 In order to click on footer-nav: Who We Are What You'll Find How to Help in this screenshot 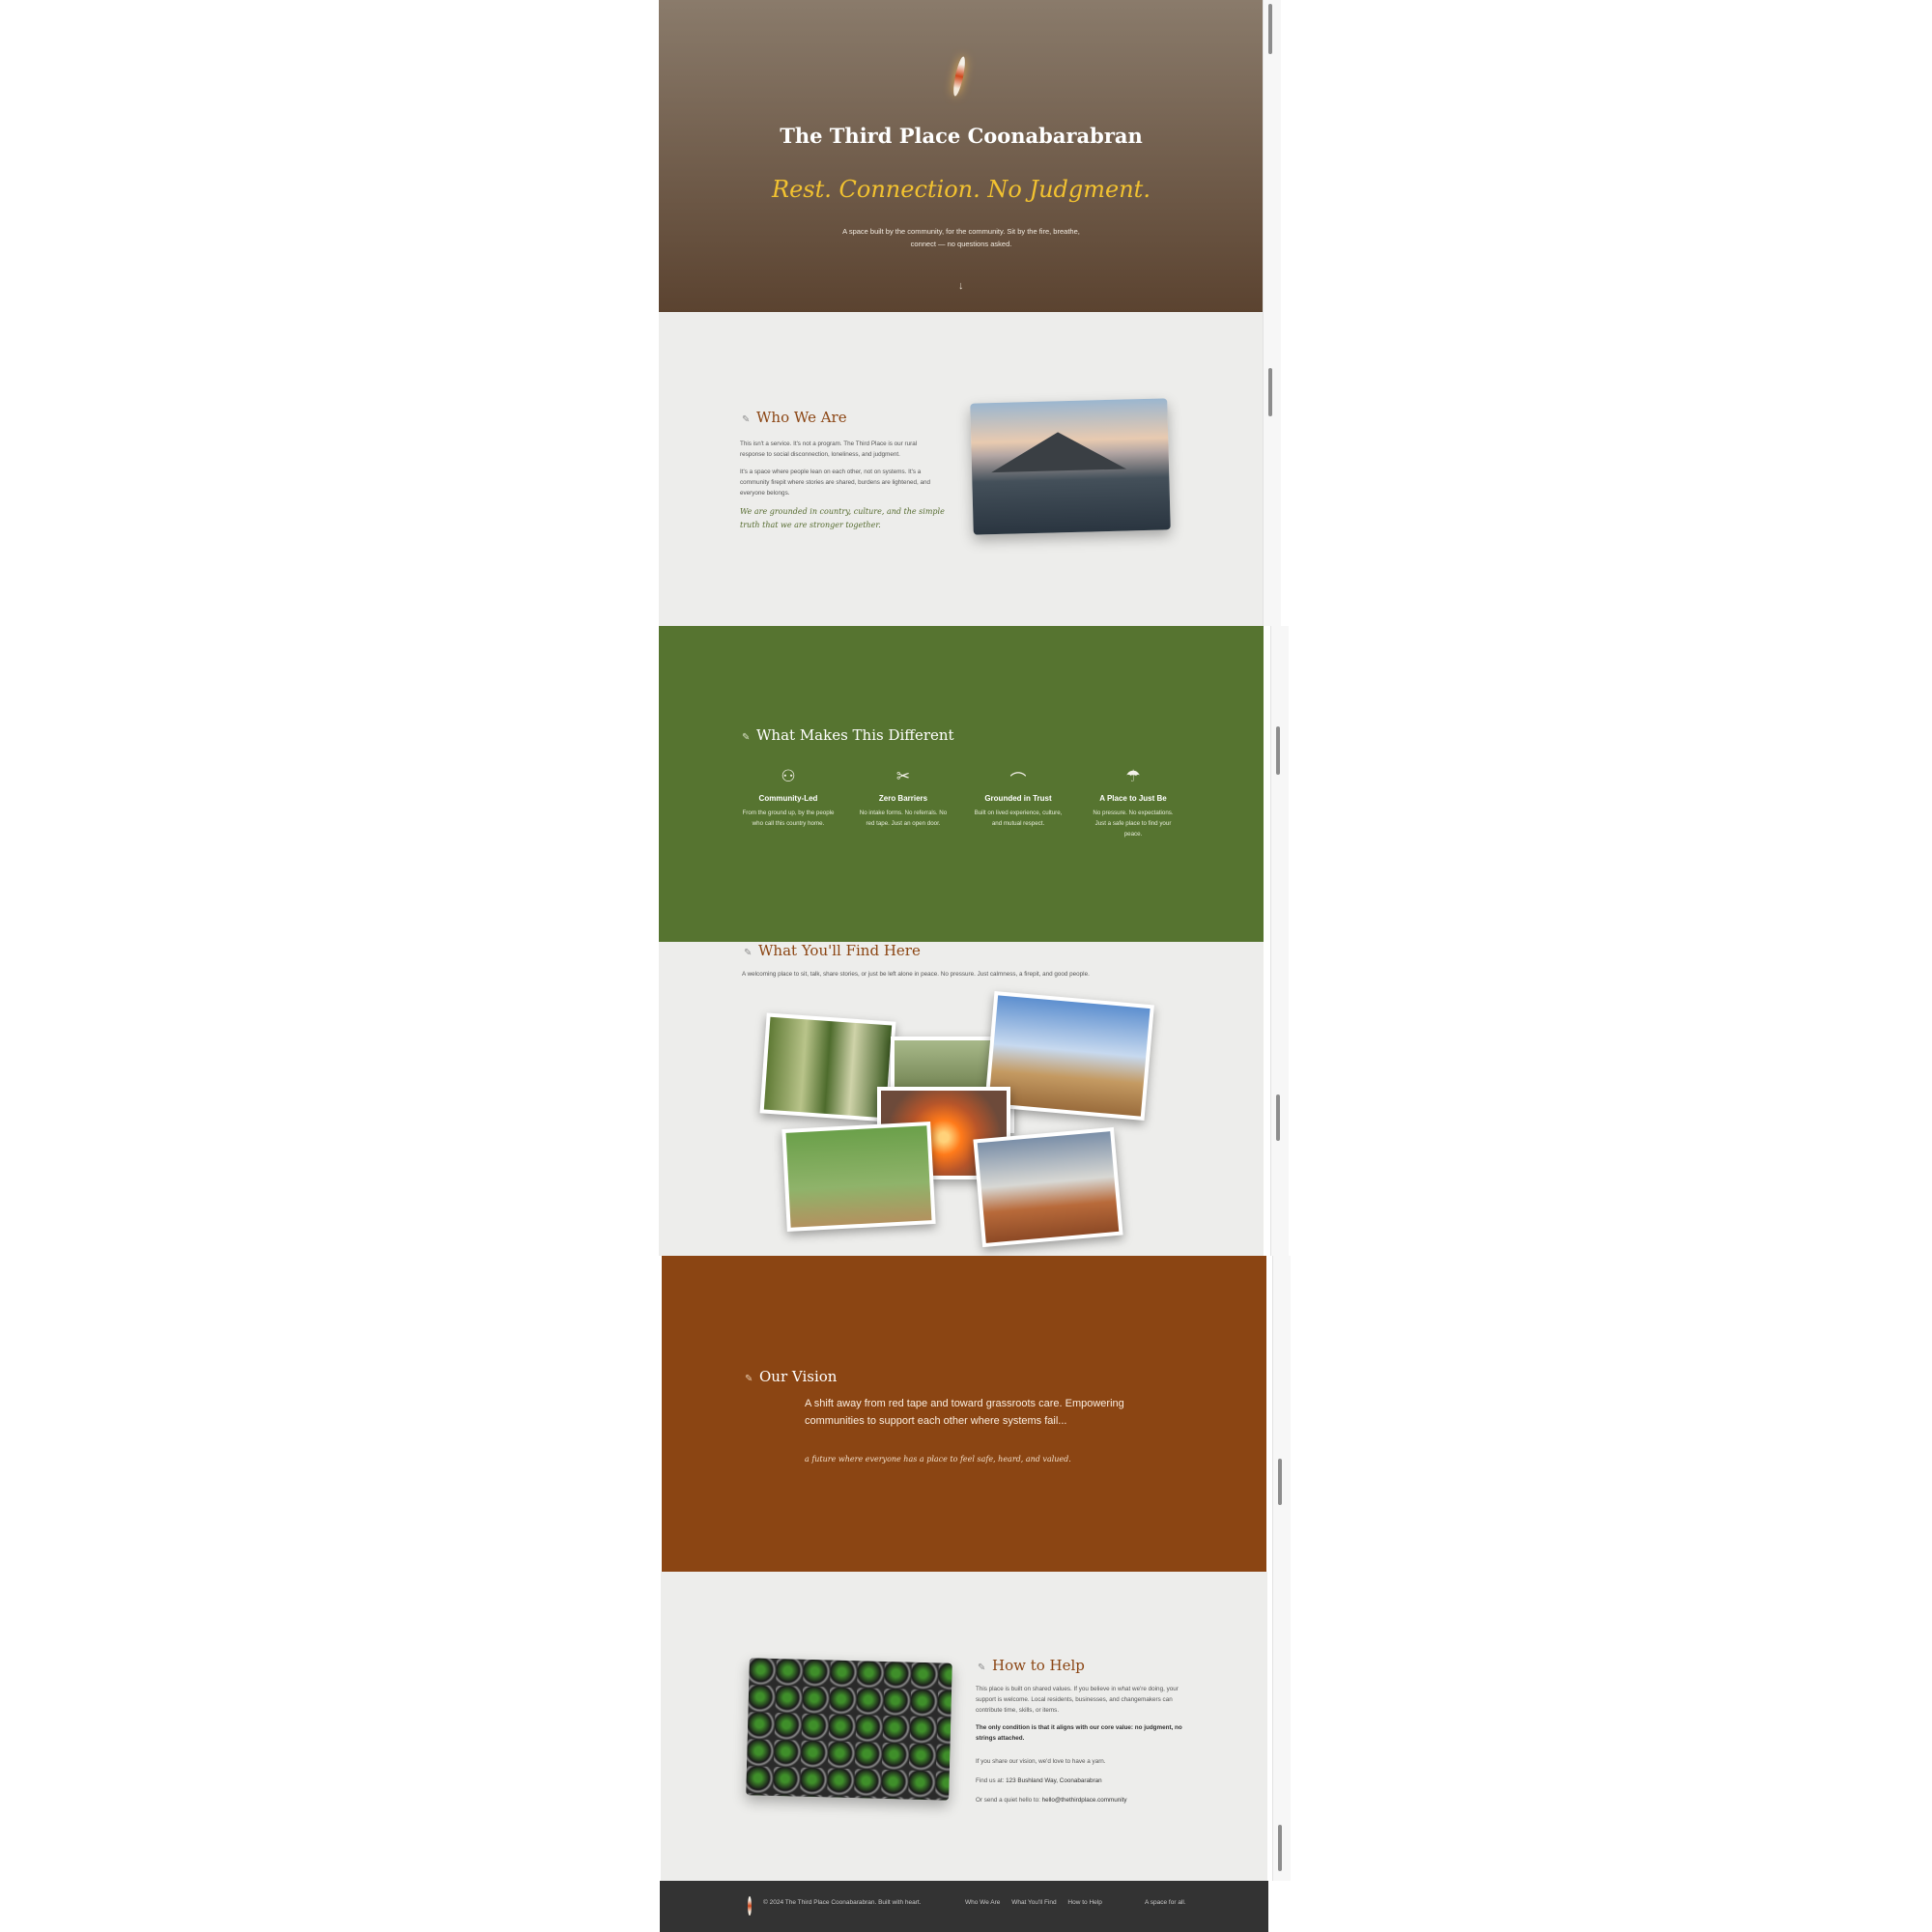, I will do `click(1038, 1902)`.